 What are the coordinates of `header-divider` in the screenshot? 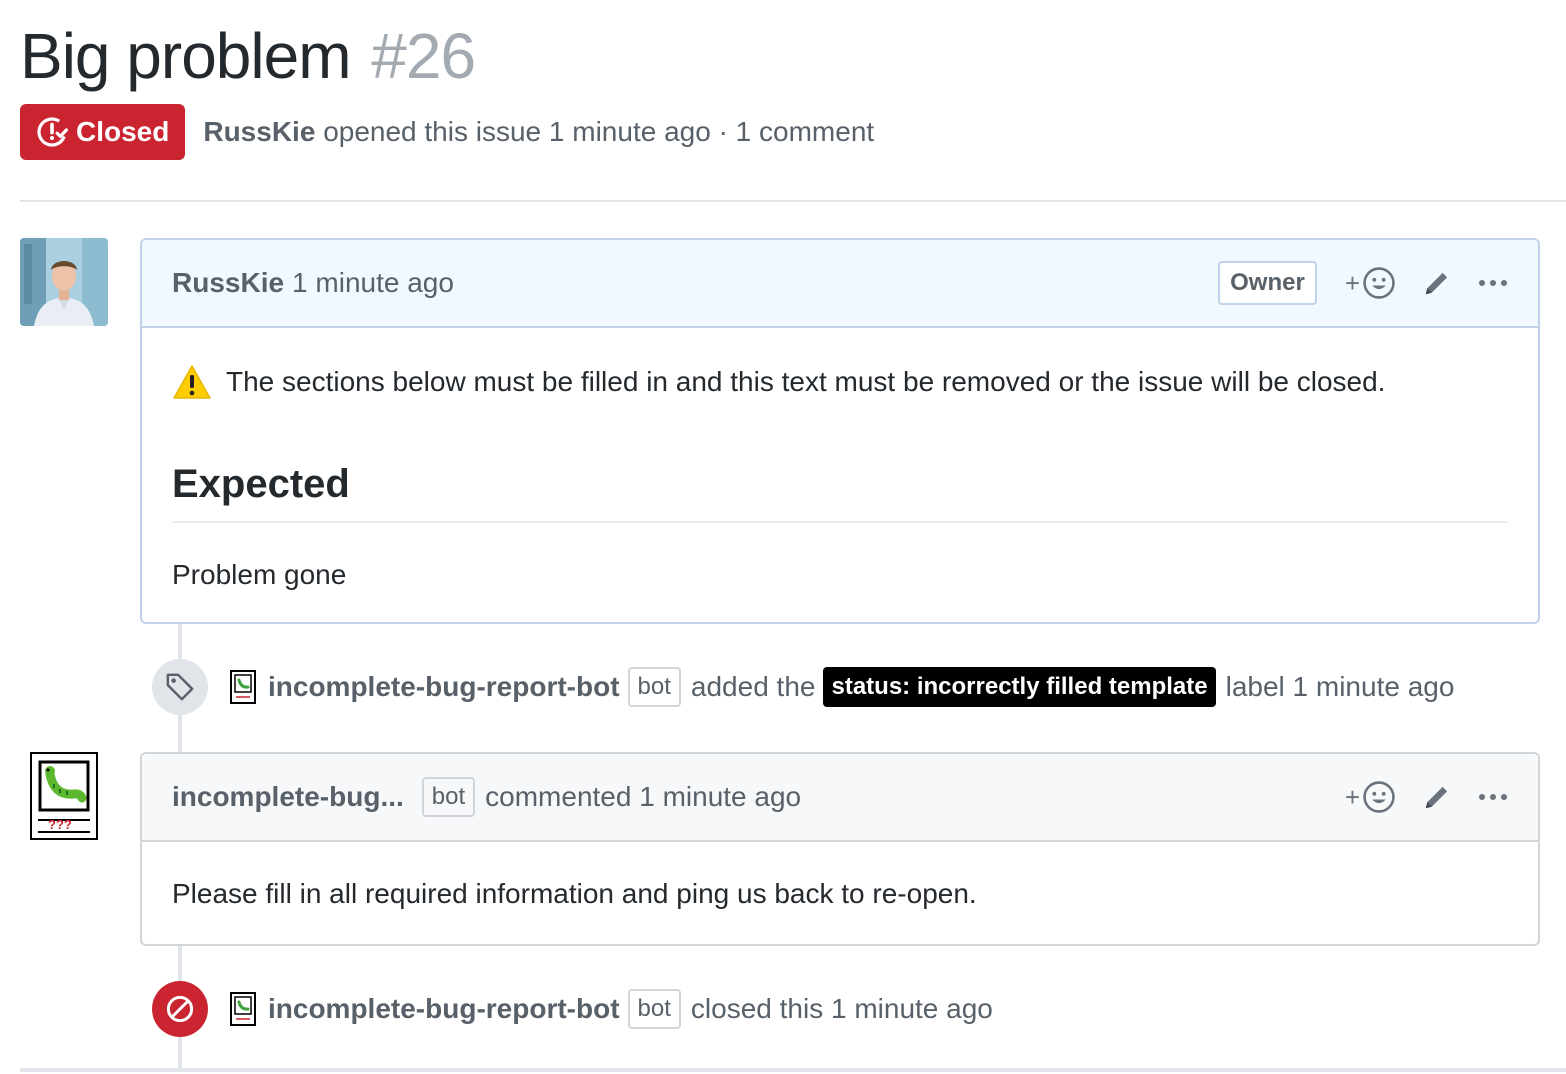 It's located at (793, 201).